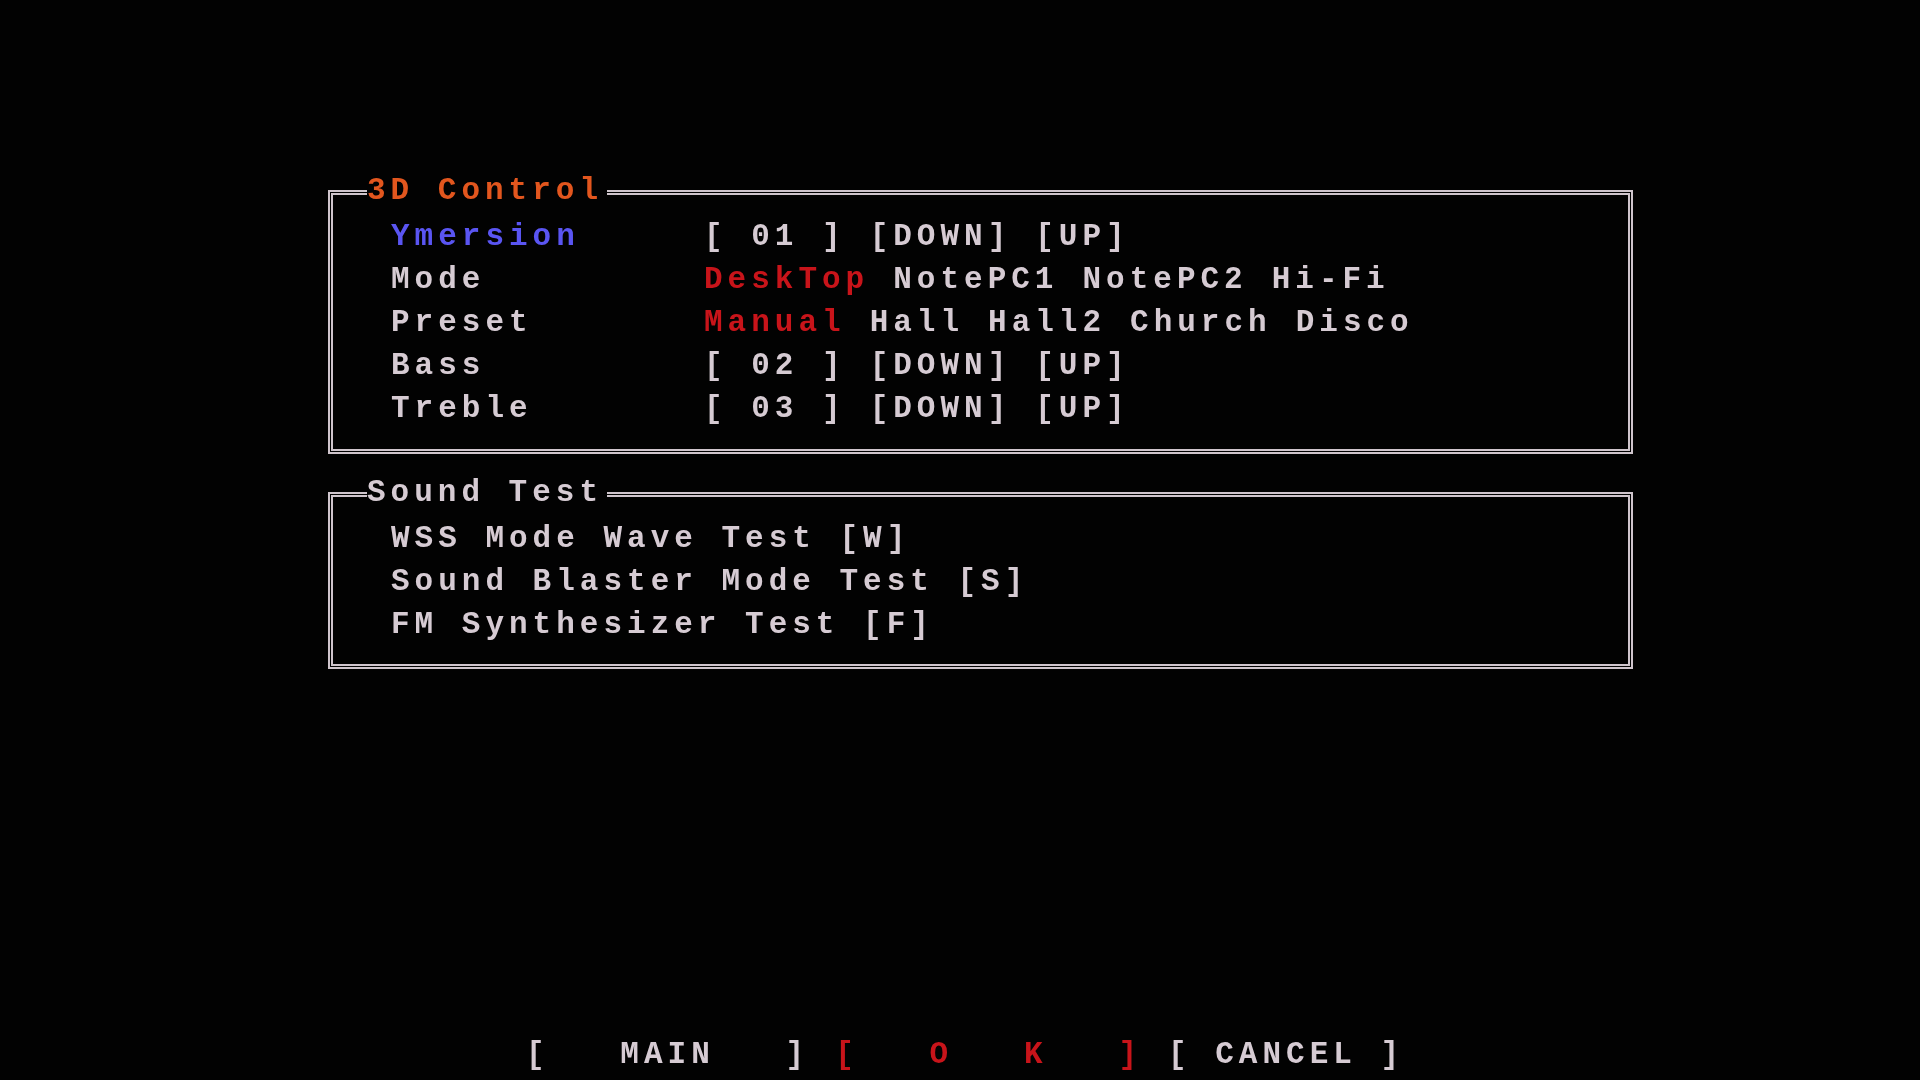 Image resolution: width=1920 pixels, height=1080 pixels. Describe the element at coordinates (775, 408) in the screenshot. I see `value-display: [ 03 ]` at that location.